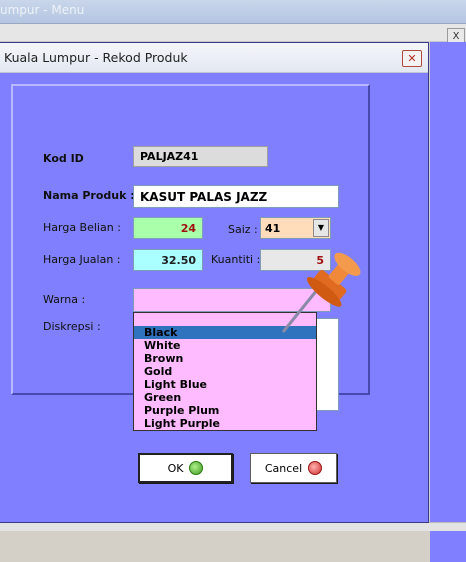  I want to click on ok-label: OK, so click(175, 468).